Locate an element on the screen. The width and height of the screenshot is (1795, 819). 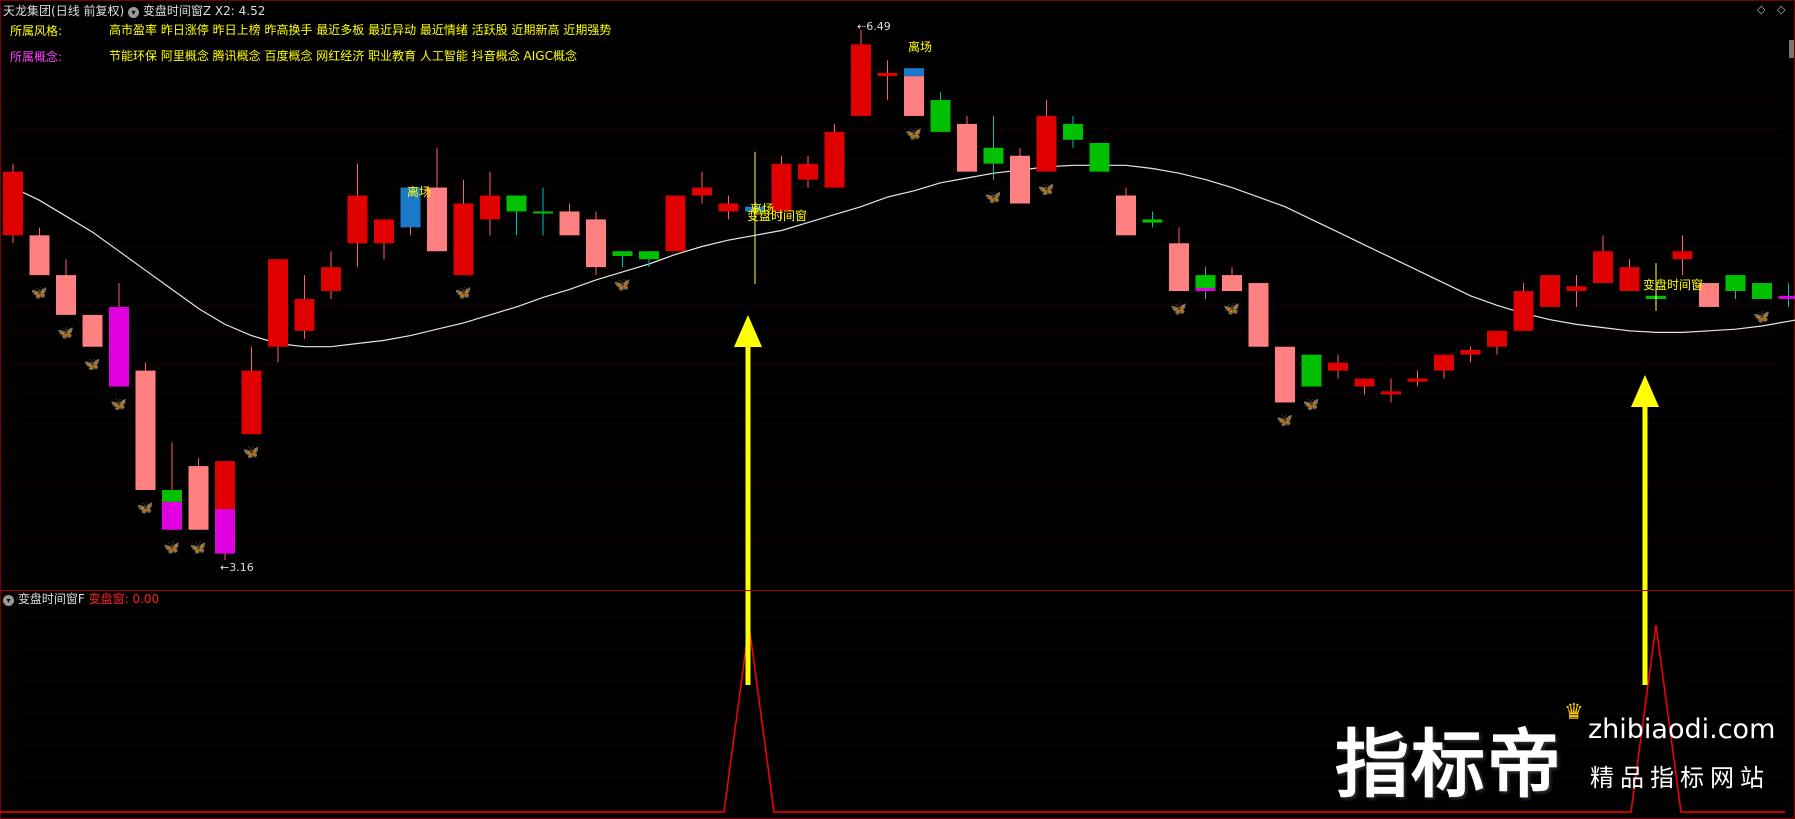
low-price-label: ←3.16 is located at coordinates (237, 567).